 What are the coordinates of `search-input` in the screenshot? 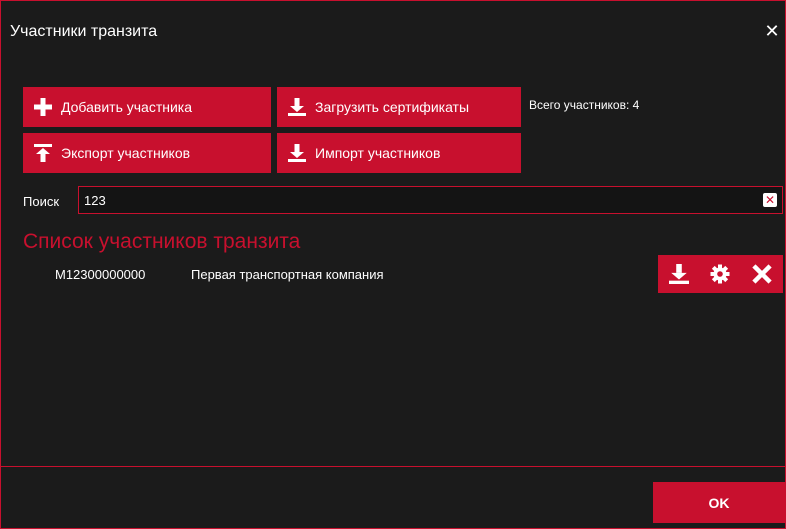 It's located at (414, 200).